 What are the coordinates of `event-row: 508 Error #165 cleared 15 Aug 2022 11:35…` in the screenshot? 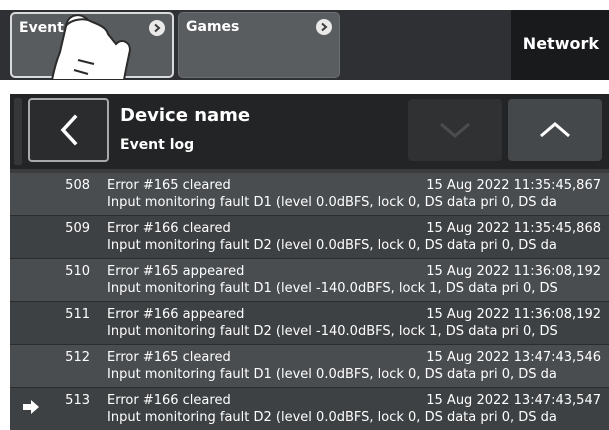 It's located at (309, 194).